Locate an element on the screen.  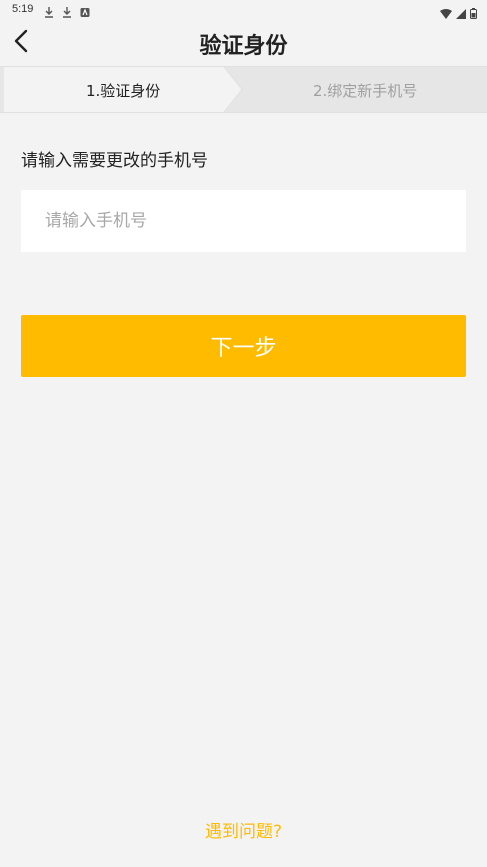
page-title: 验证身份 is located at coordinates (243, 46).